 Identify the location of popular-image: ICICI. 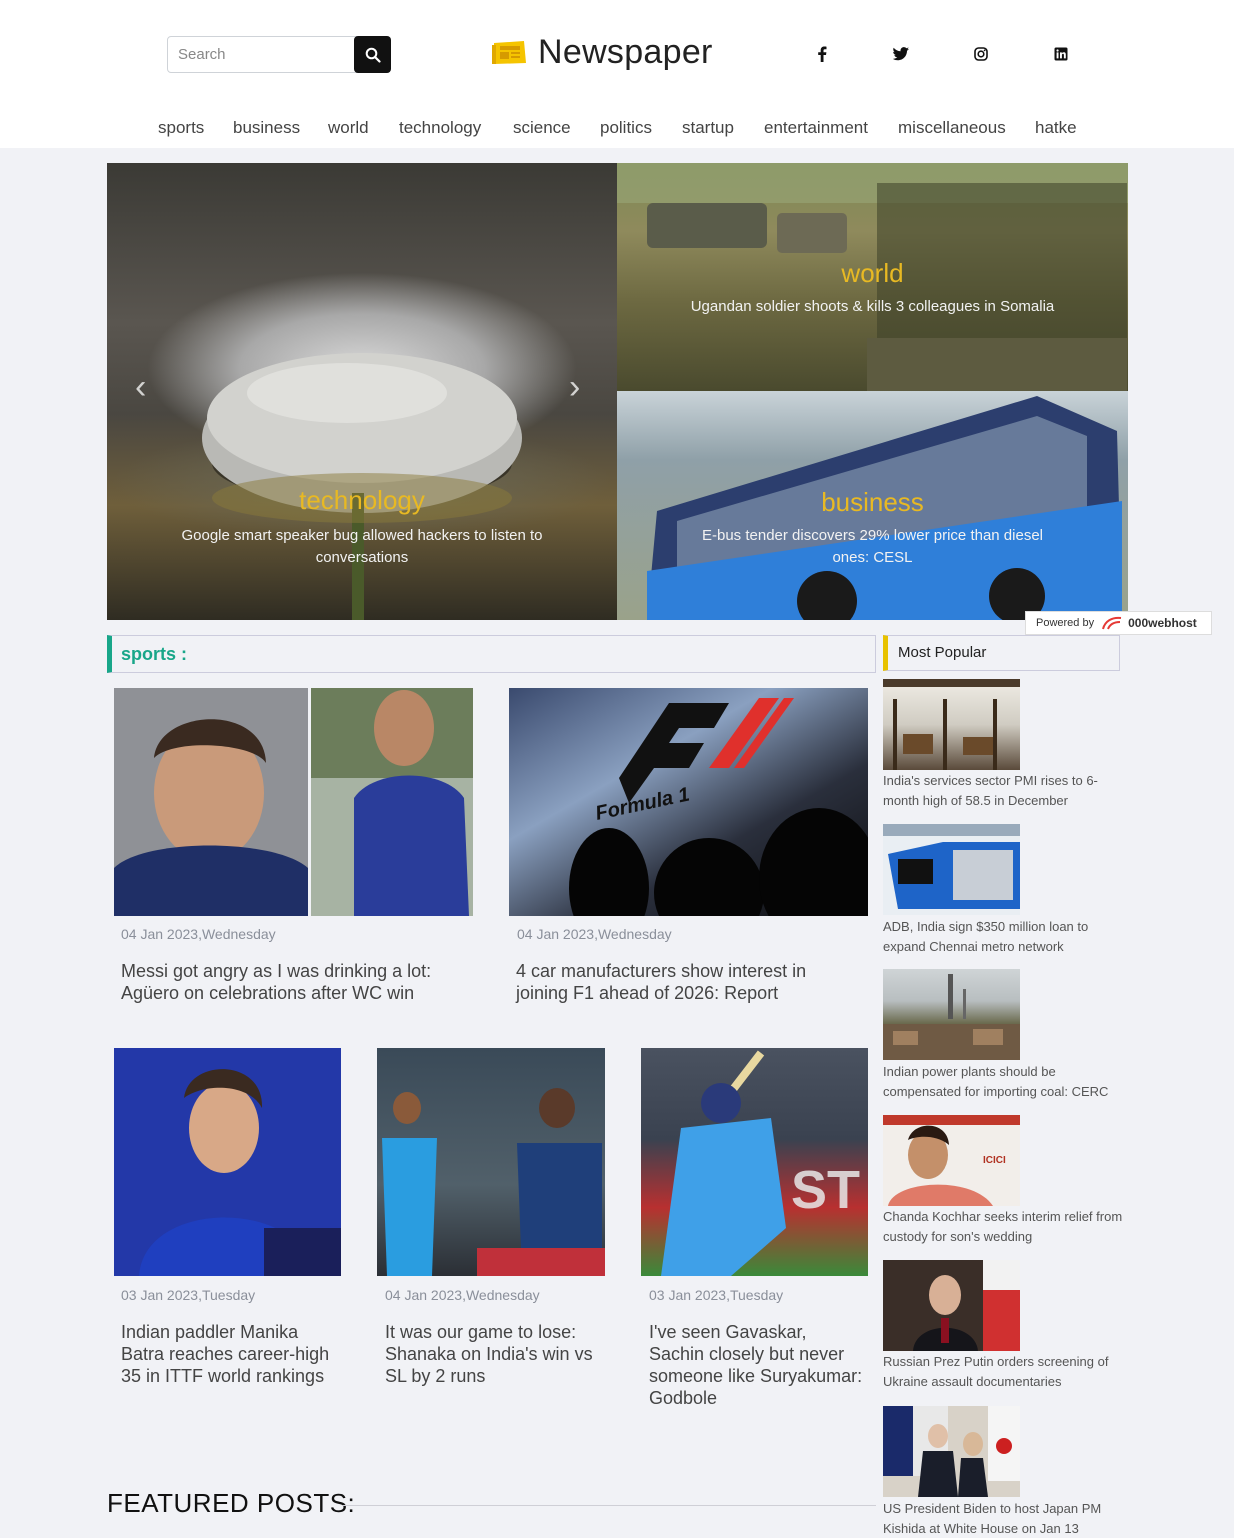
(951, 1160).